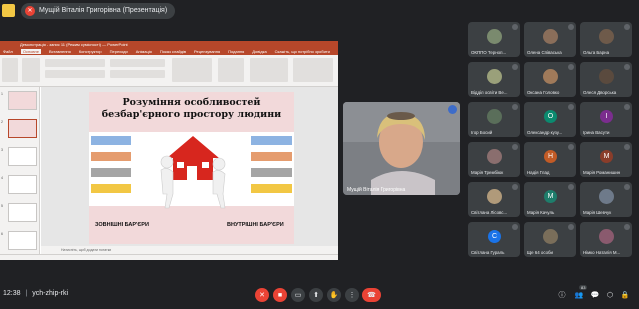 The image size is (639, 309). Describe the element at coordinates (550, 39) in the screenshot. I see `participant-tile: Олена Співаська` at that location.